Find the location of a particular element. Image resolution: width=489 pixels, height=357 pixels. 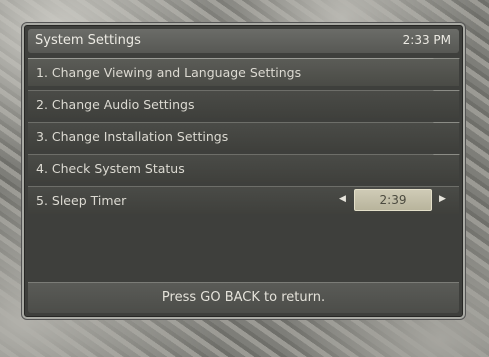

menu-item-label: 1. Change Viewing and Language Settings is located at coordinates (169, 72).